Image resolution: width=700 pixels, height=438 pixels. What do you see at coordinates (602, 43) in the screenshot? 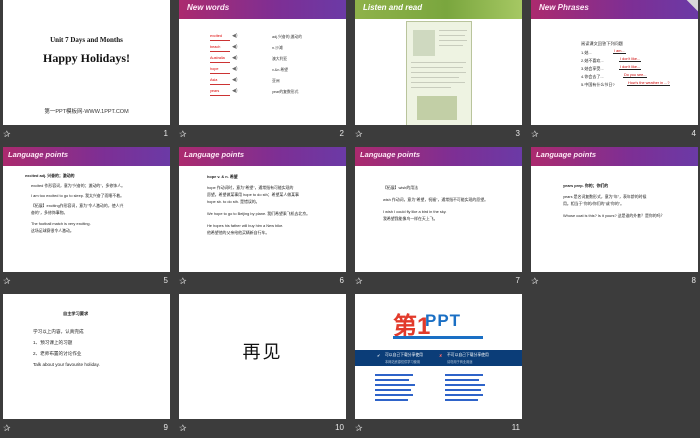
I see `question-intro: 阅读课文回答下列问题` at bounding box center [602, 43].